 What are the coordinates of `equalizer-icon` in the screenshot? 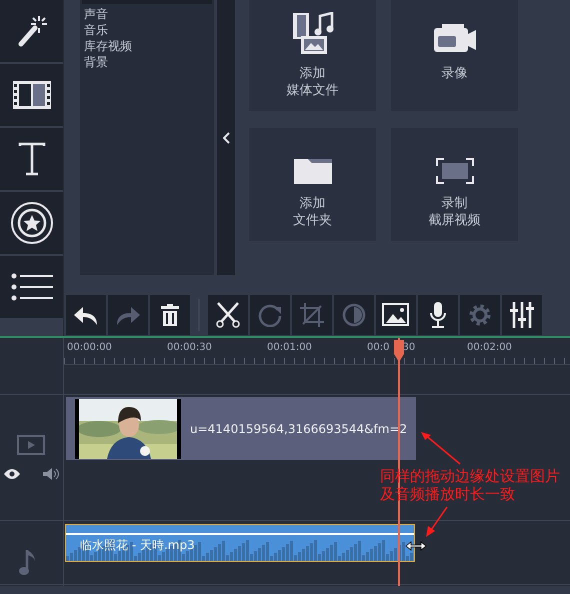 It's located at (522, 315).